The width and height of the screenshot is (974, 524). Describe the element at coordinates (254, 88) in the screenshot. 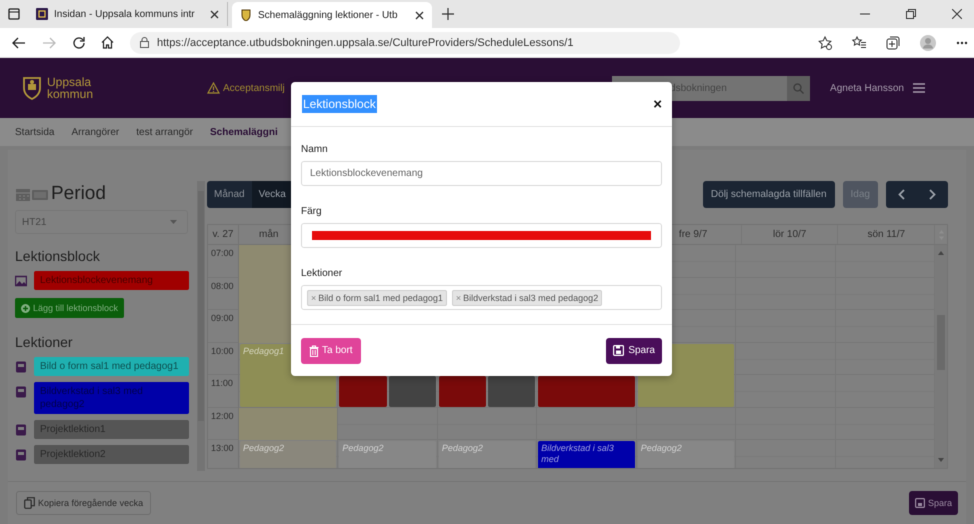

I see `environment-notice: Acceptansmilj` at that location.